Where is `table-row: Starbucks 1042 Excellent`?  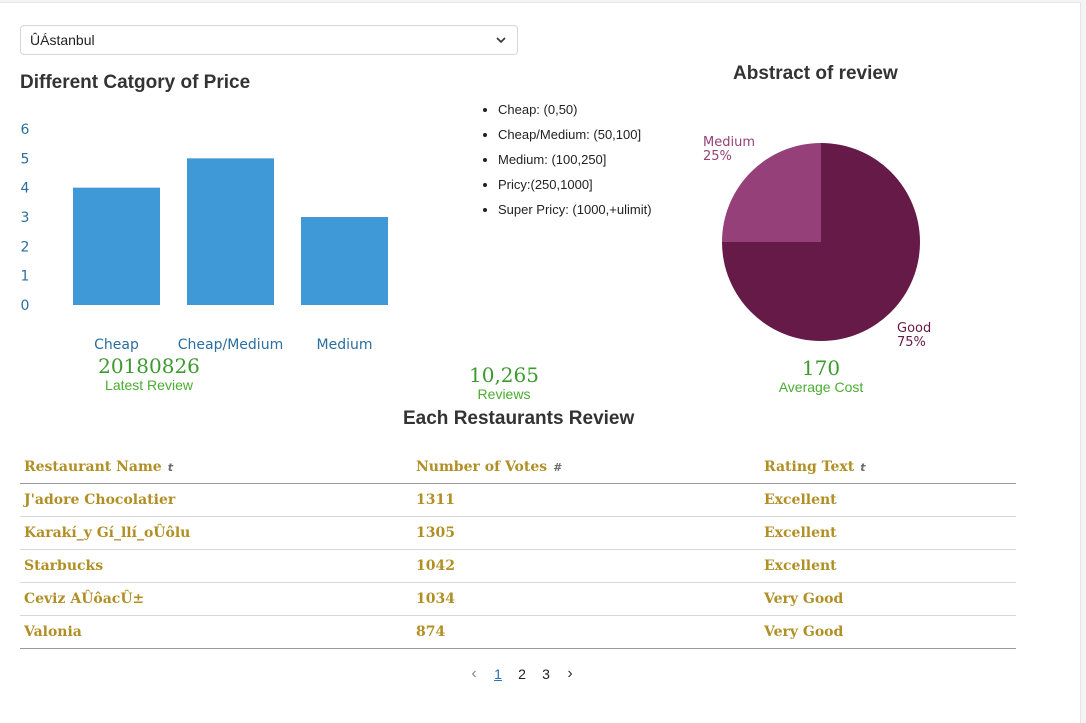
table-row: Starbucks 1042 Excellent is located at coordinates (518, 566).